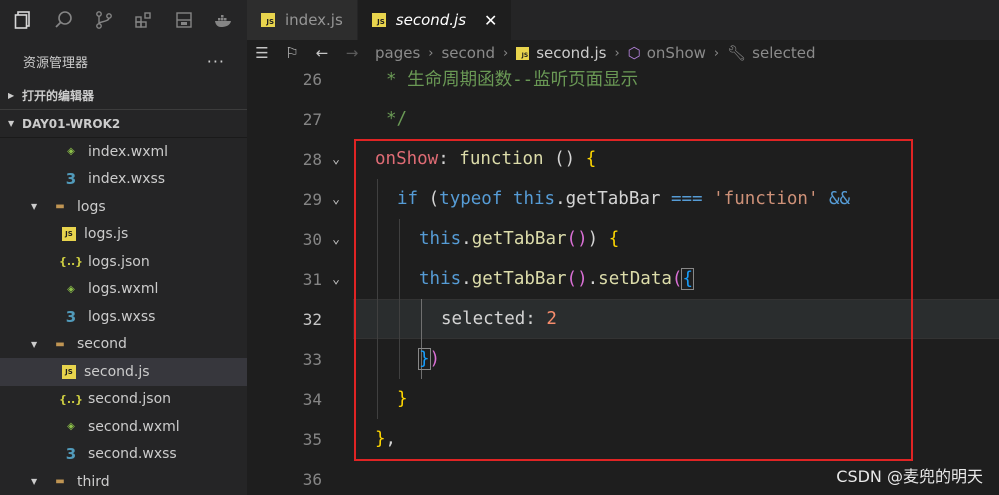 This screenshot has width=999, height=495. What do you see at coordinates (184, 20) in the screenshot?
I see `remote-explorer-icon` at bounding box center [184, 20].